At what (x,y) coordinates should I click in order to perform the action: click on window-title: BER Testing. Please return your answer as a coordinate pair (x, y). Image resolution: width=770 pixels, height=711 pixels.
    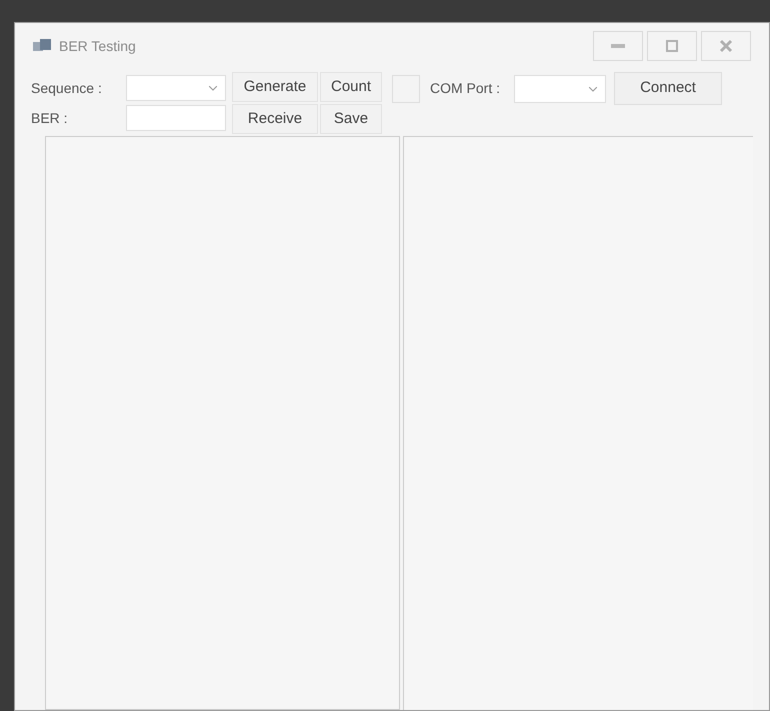
    Looking at the image, I should click on (97, 46).